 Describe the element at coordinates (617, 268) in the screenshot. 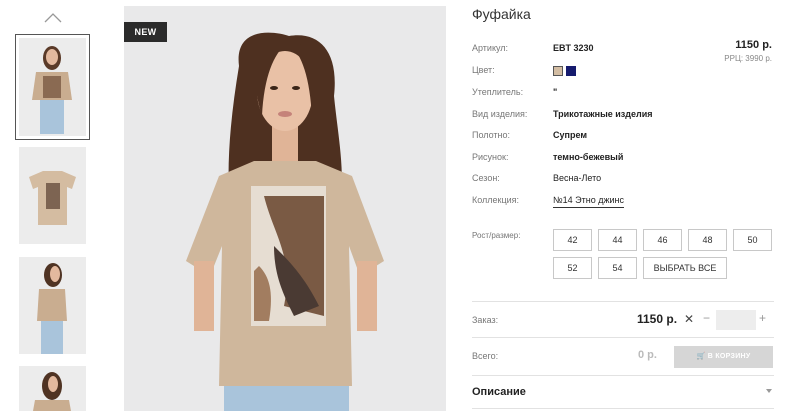

I see `size-button-54: 54` at that location.